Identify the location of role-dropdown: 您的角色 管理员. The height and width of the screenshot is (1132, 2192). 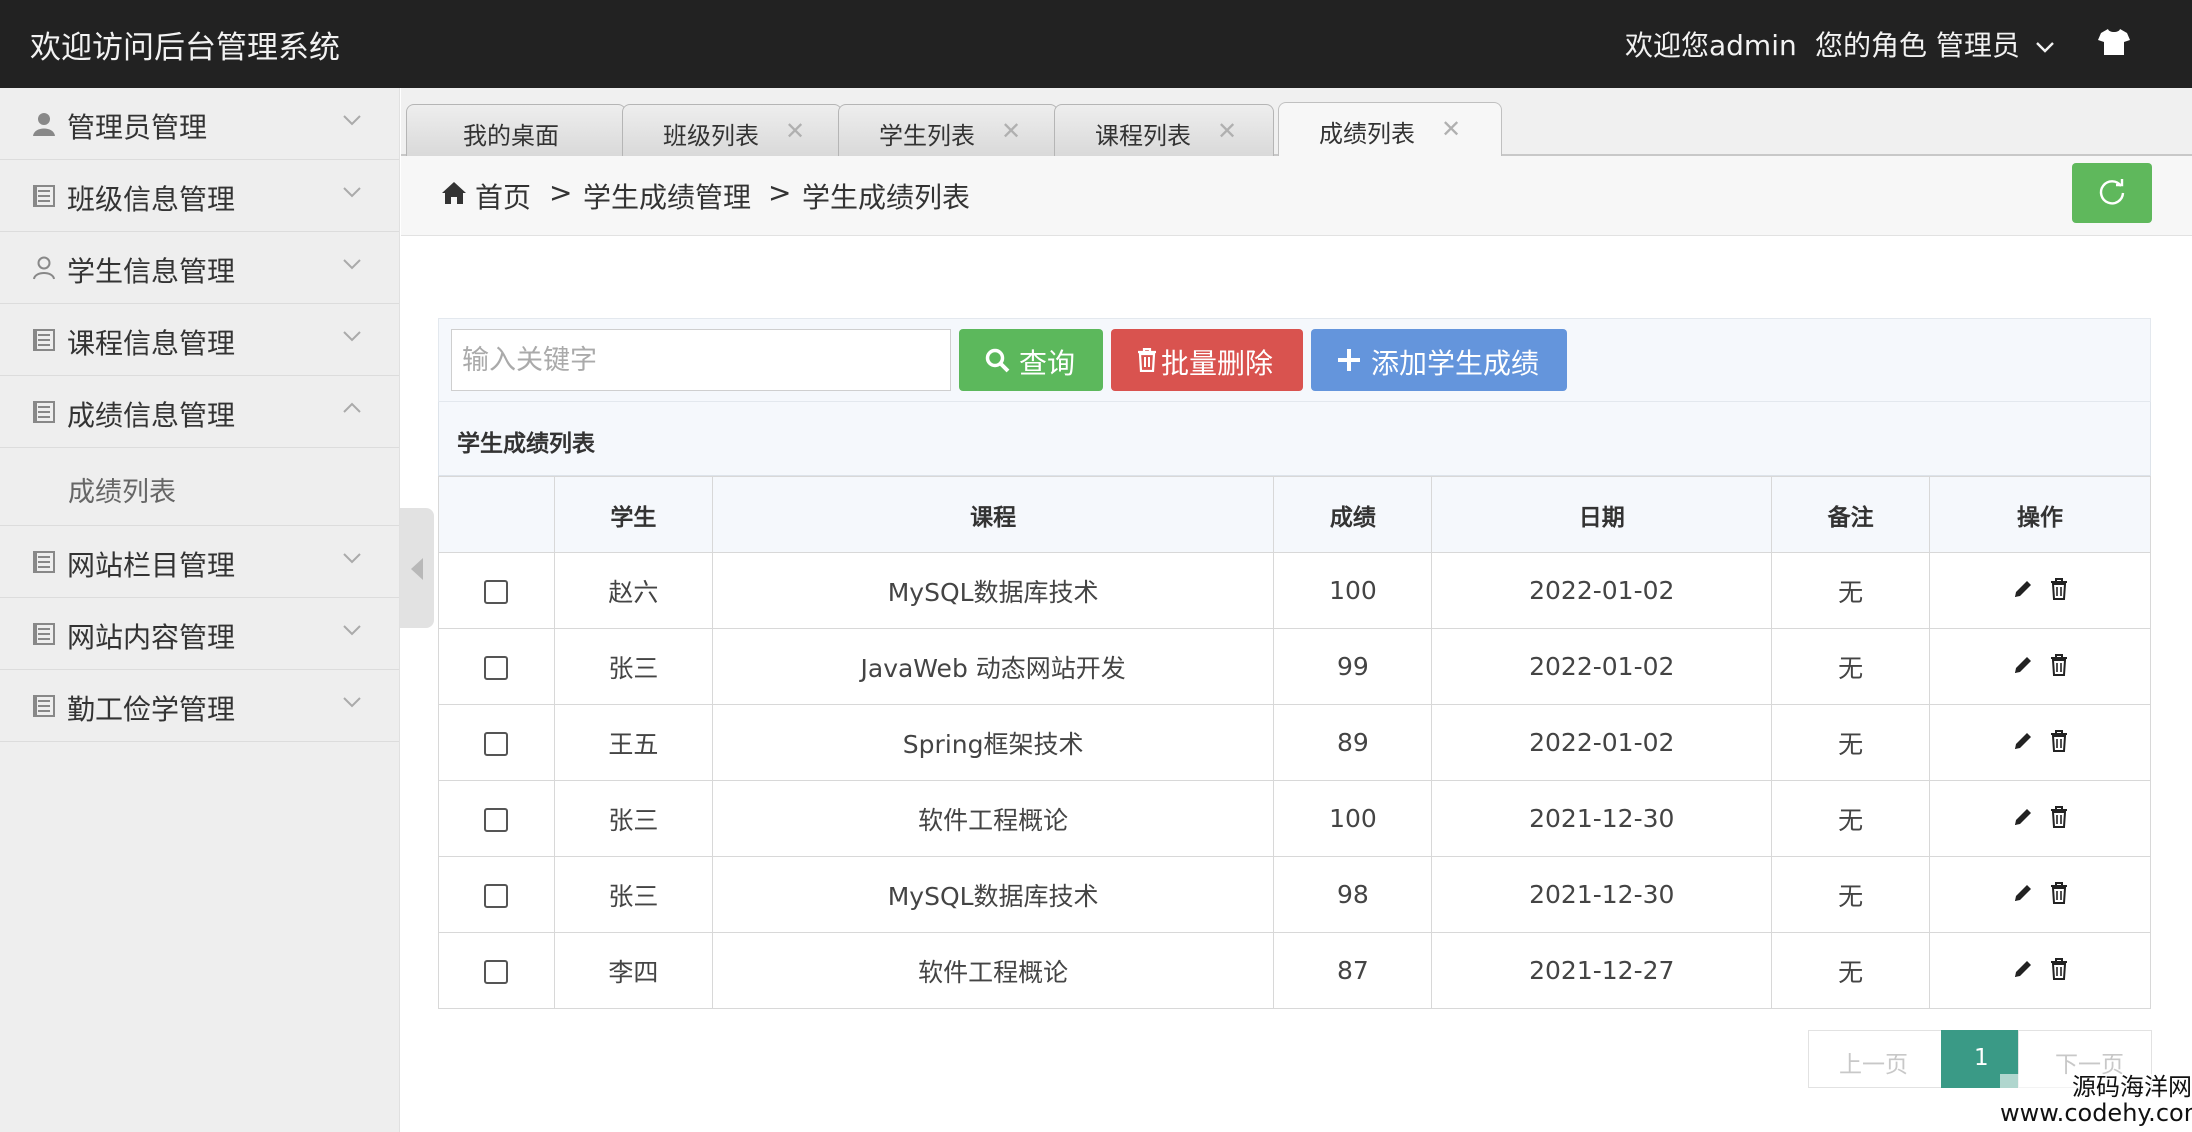
(1935, 44).